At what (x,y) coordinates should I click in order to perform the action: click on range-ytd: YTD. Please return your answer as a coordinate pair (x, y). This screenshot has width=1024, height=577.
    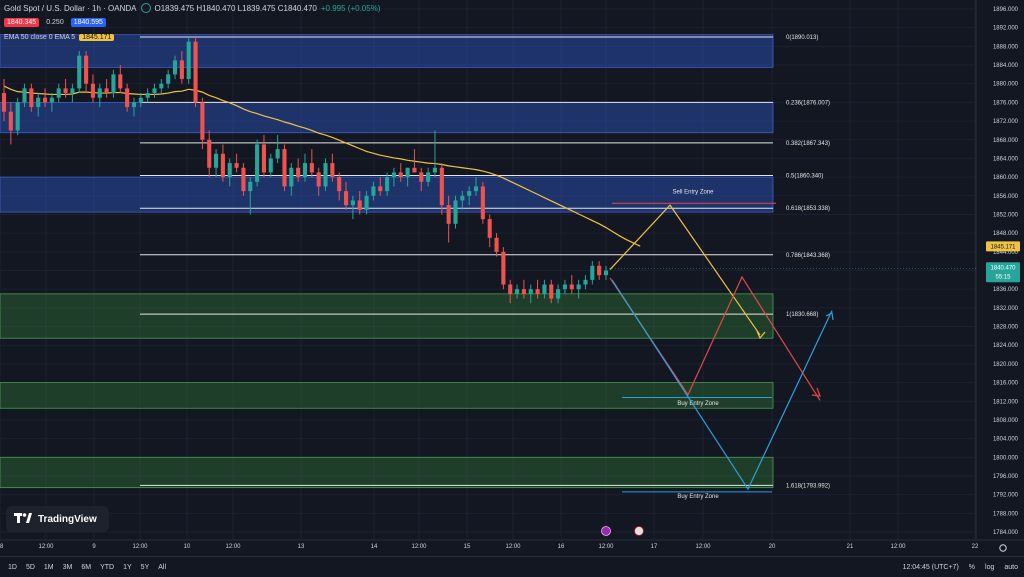
    Looking at the image, I should click on (107, 567).